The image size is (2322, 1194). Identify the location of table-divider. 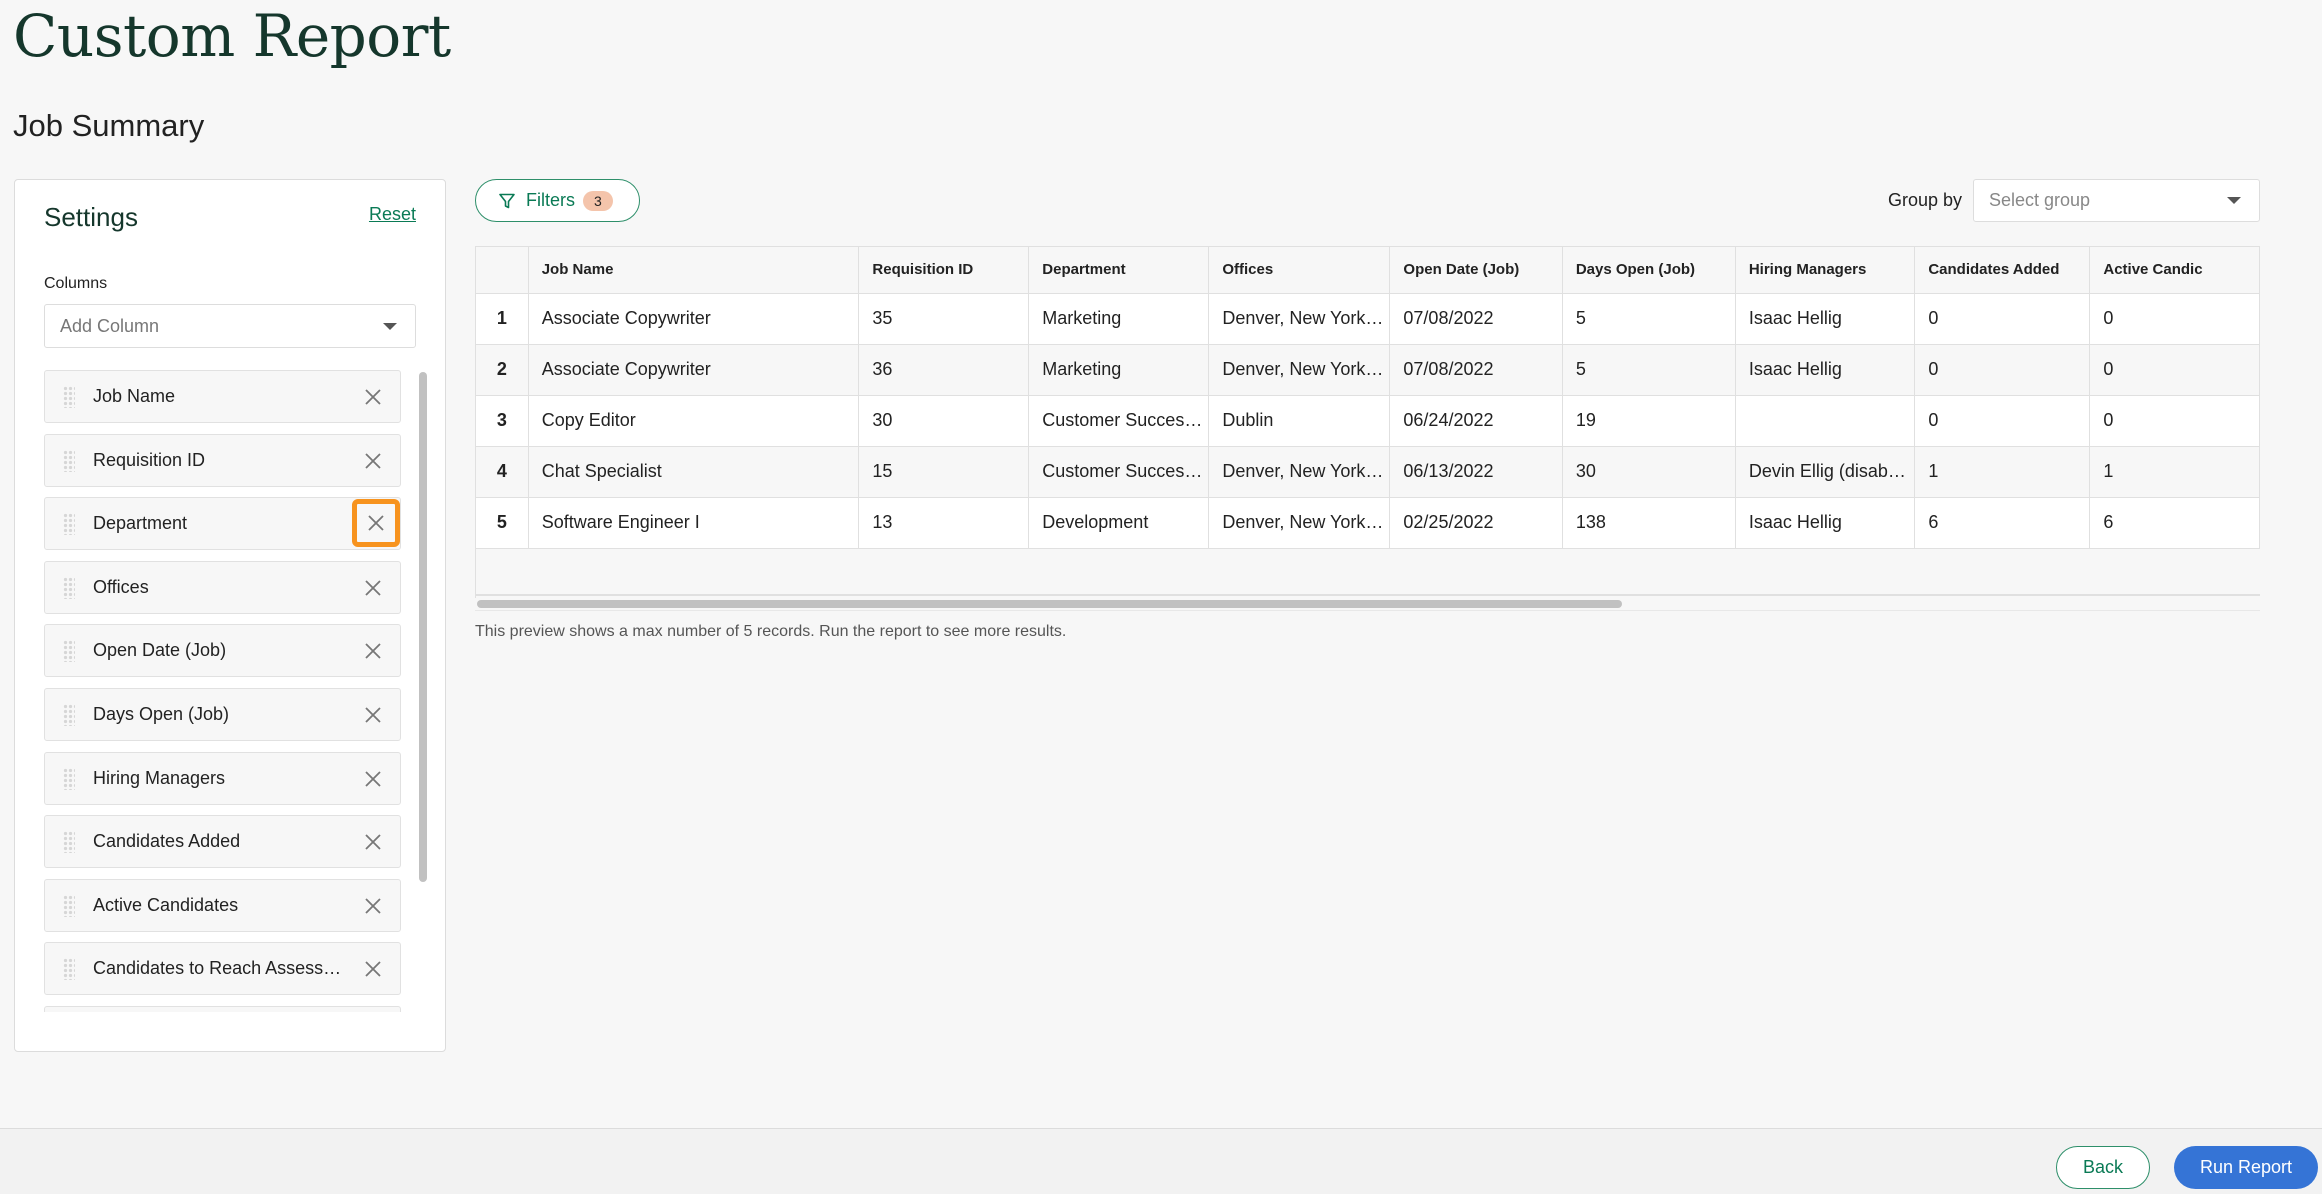
(1367, 595).